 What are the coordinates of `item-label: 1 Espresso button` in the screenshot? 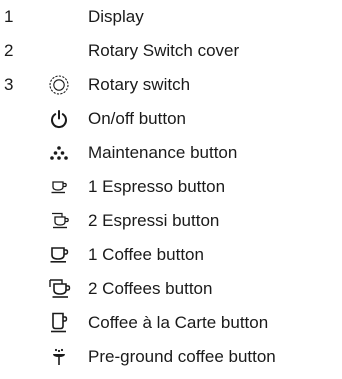 It's located at (157, 186).